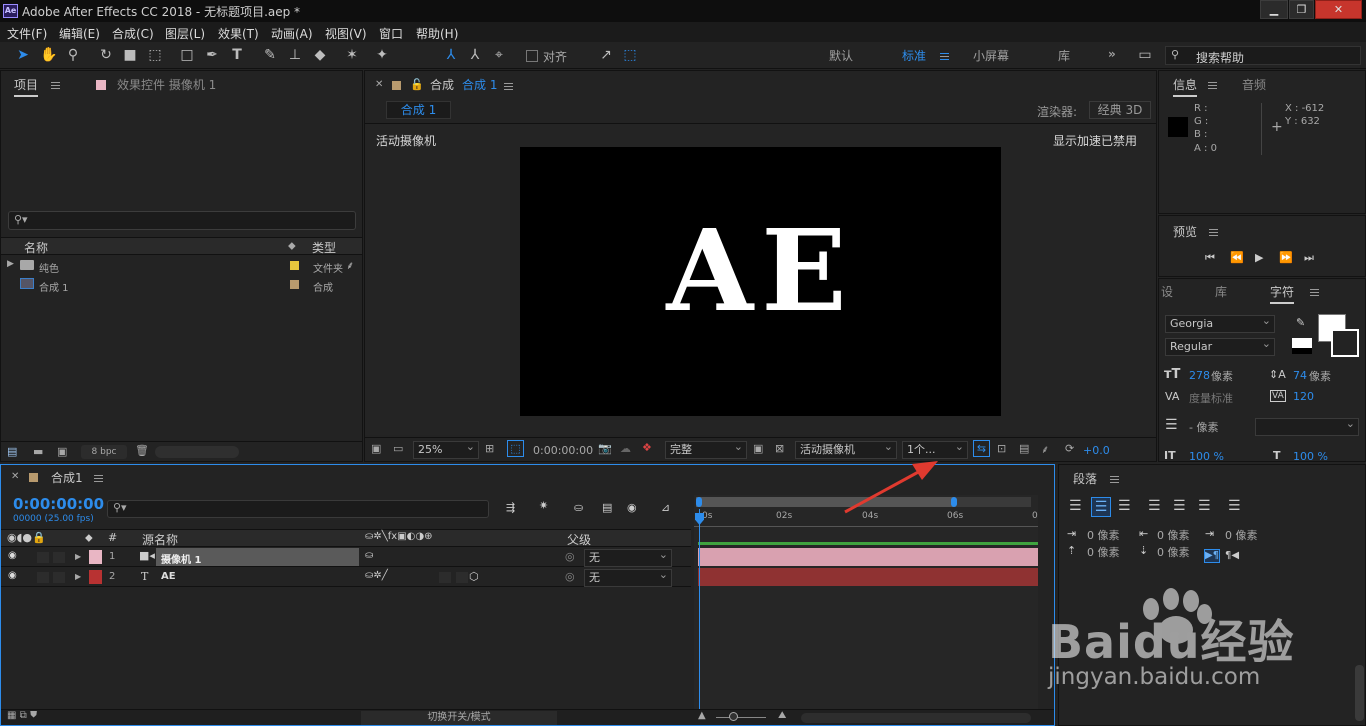  What do you see at coordinates (944, 56) in the screenshot?
I see `workspace-menu-icon` at bounding box center [944, 56].